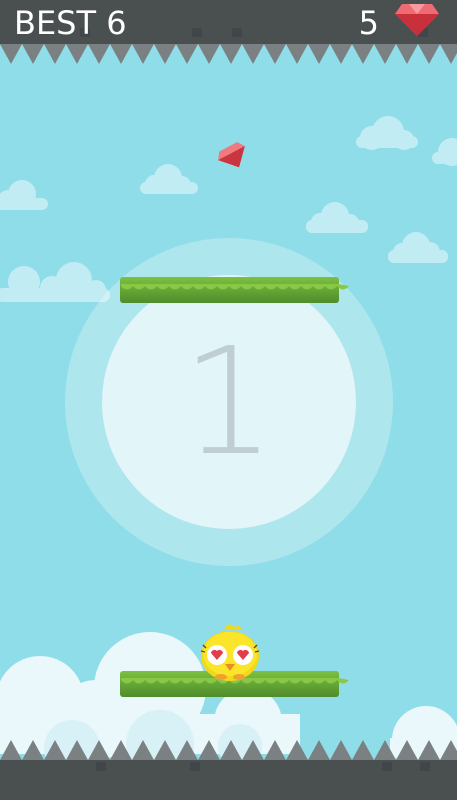 Image resolution: width=457 pixels, height=800 pixels. I want to click on countdown-number: 1, so click(228, 402).